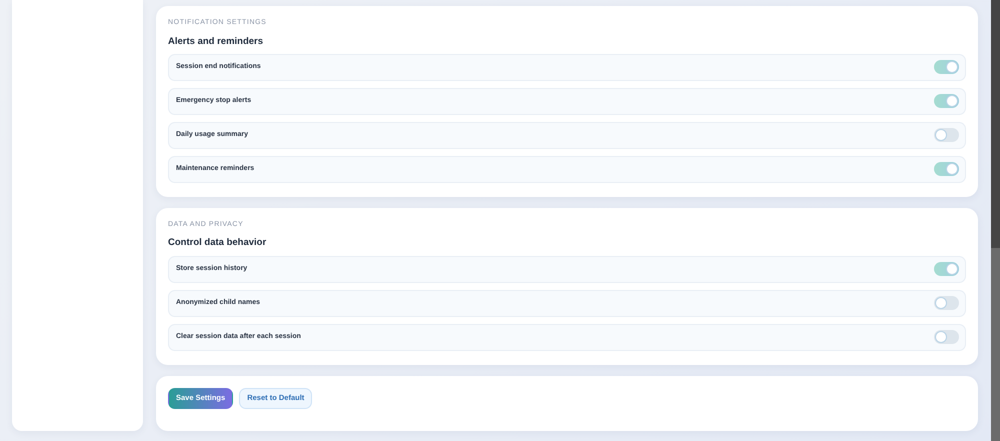 The width and height of the screenshot is (1000, 441). I want to click on section-title: Alerts and reminders, so click(216, 41).